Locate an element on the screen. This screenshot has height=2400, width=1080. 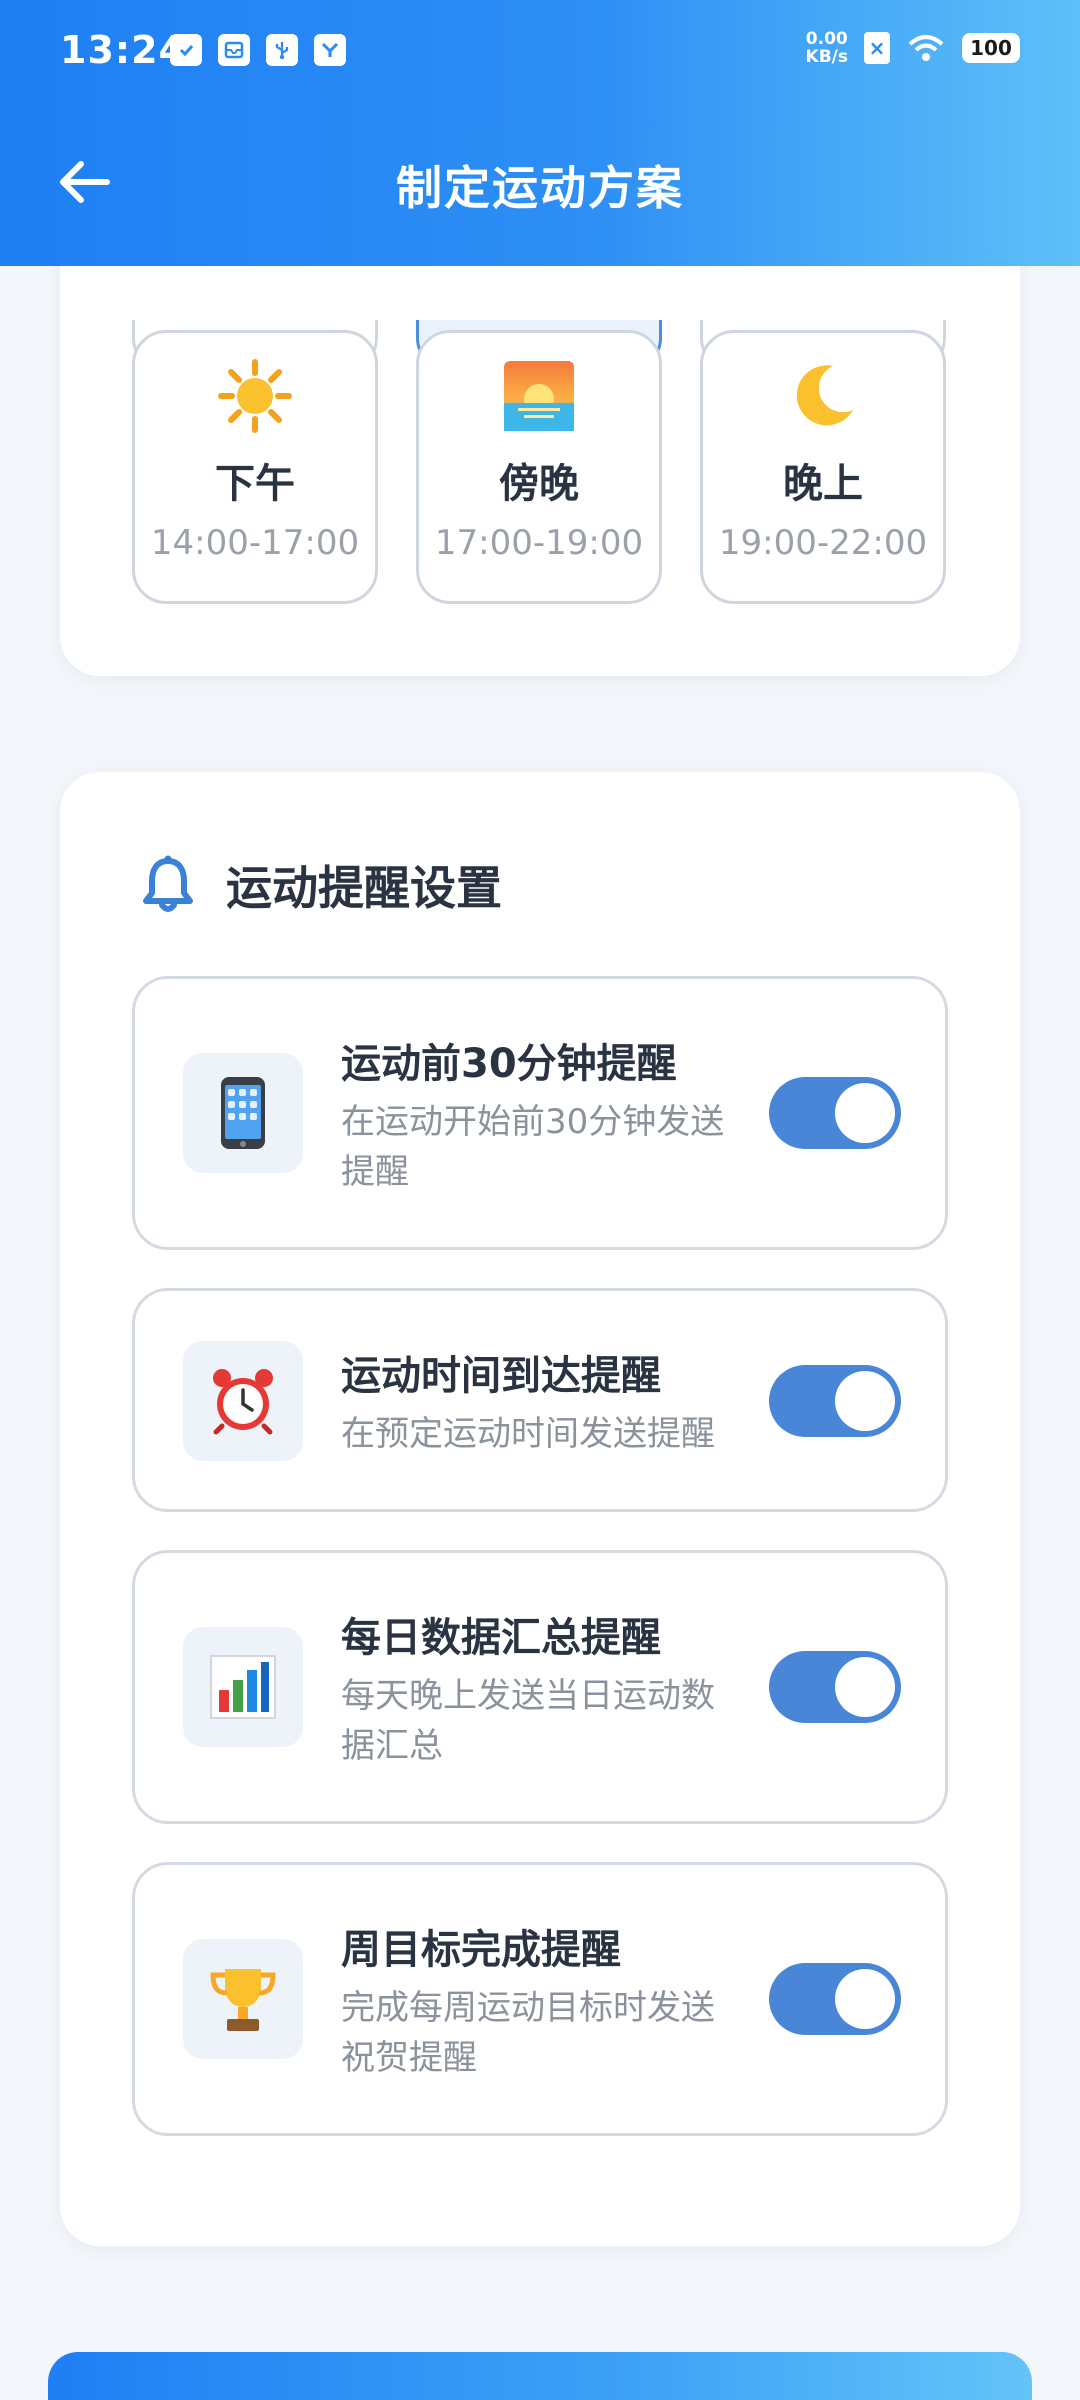
reminder-desc-line: 据汇总 is located at coordinates (392, 1746).